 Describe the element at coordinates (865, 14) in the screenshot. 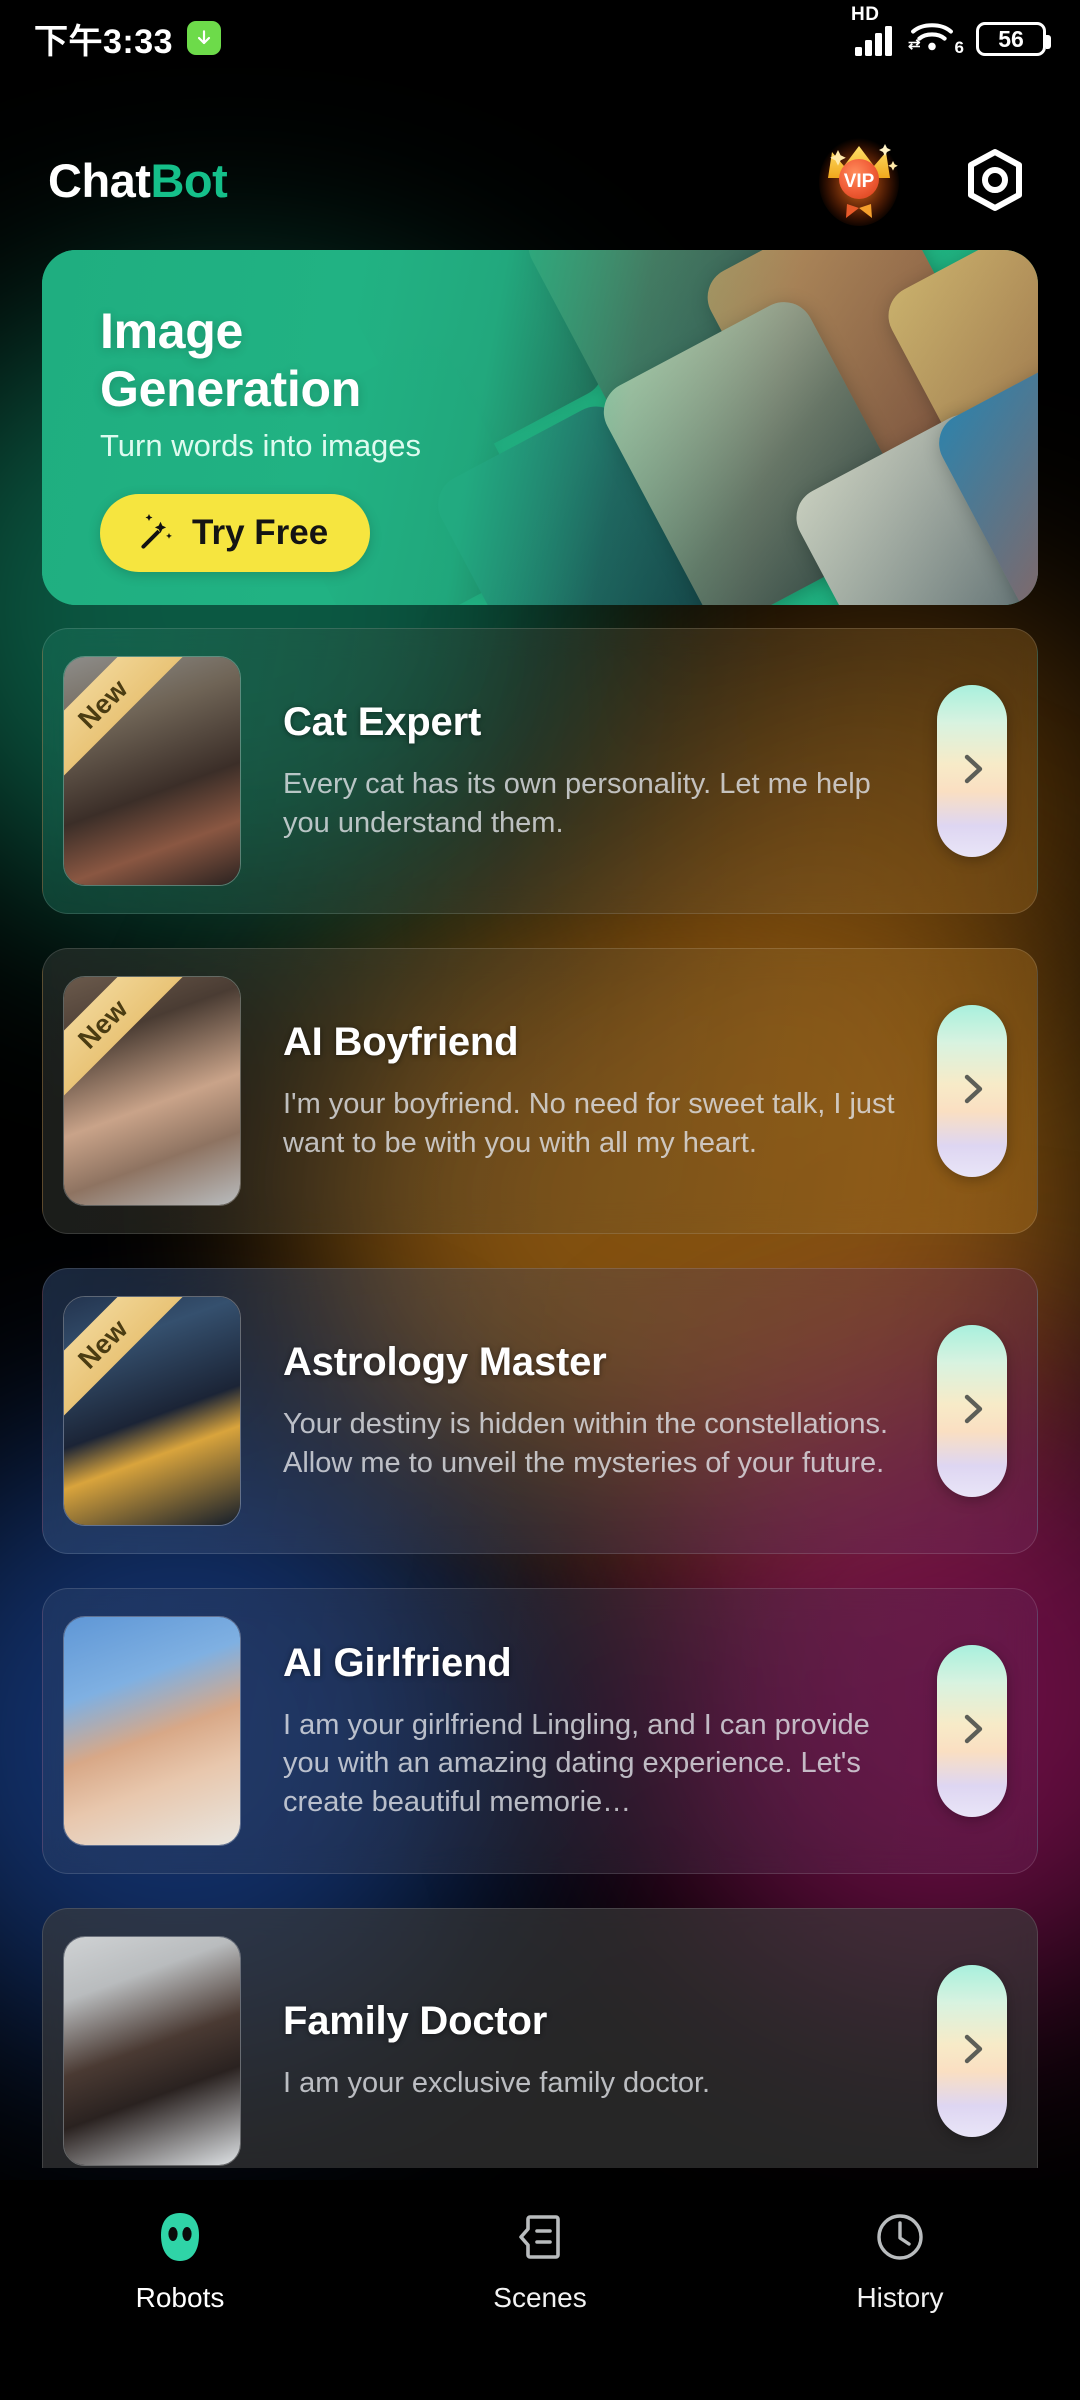

I see `hd-label: HD` at that location.